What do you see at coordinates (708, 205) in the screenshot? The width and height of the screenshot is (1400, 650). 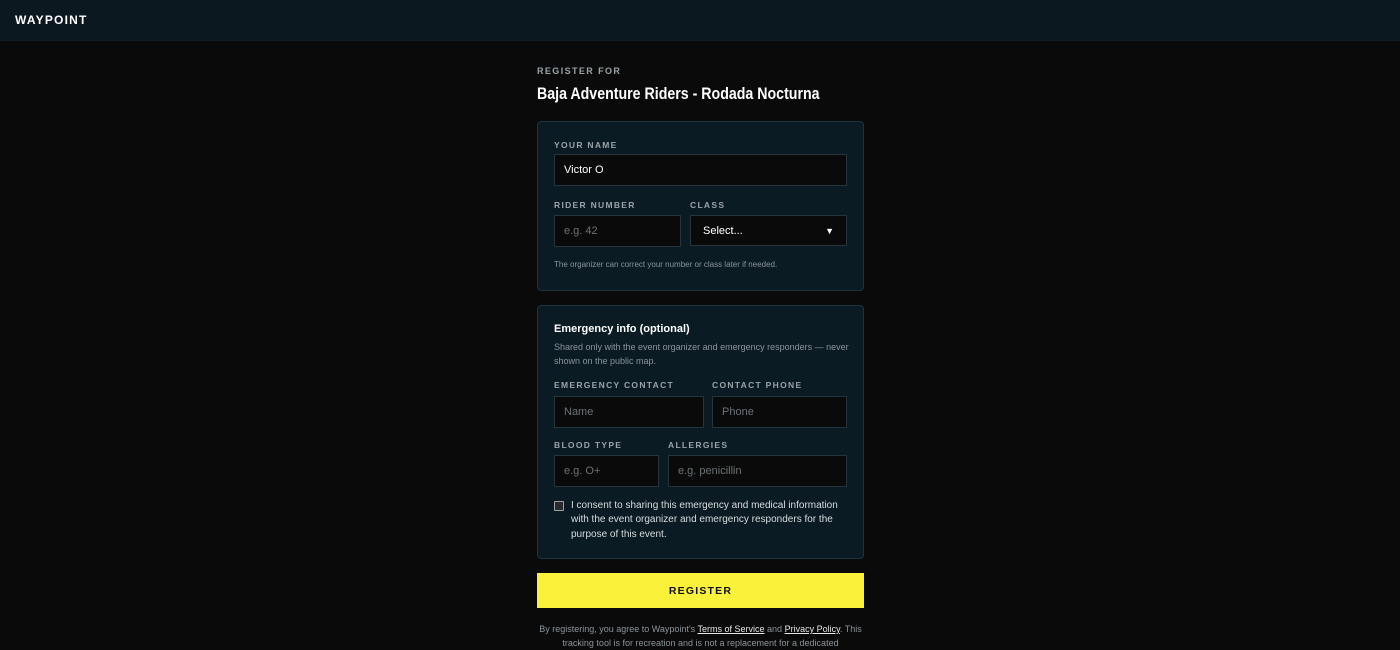 I see `class-label: CLASS` at bounding box center [708, 205].